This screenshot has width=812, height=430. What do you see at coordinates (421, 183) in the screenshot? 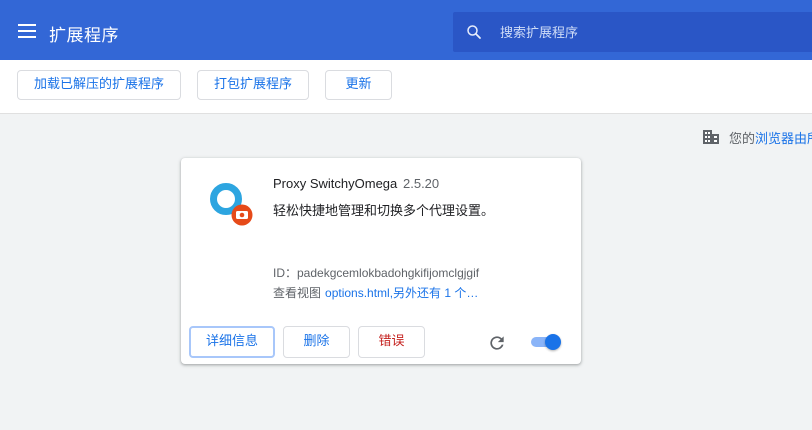
I see `extension-version: 2.5.20` at bounding box center [421, 183].